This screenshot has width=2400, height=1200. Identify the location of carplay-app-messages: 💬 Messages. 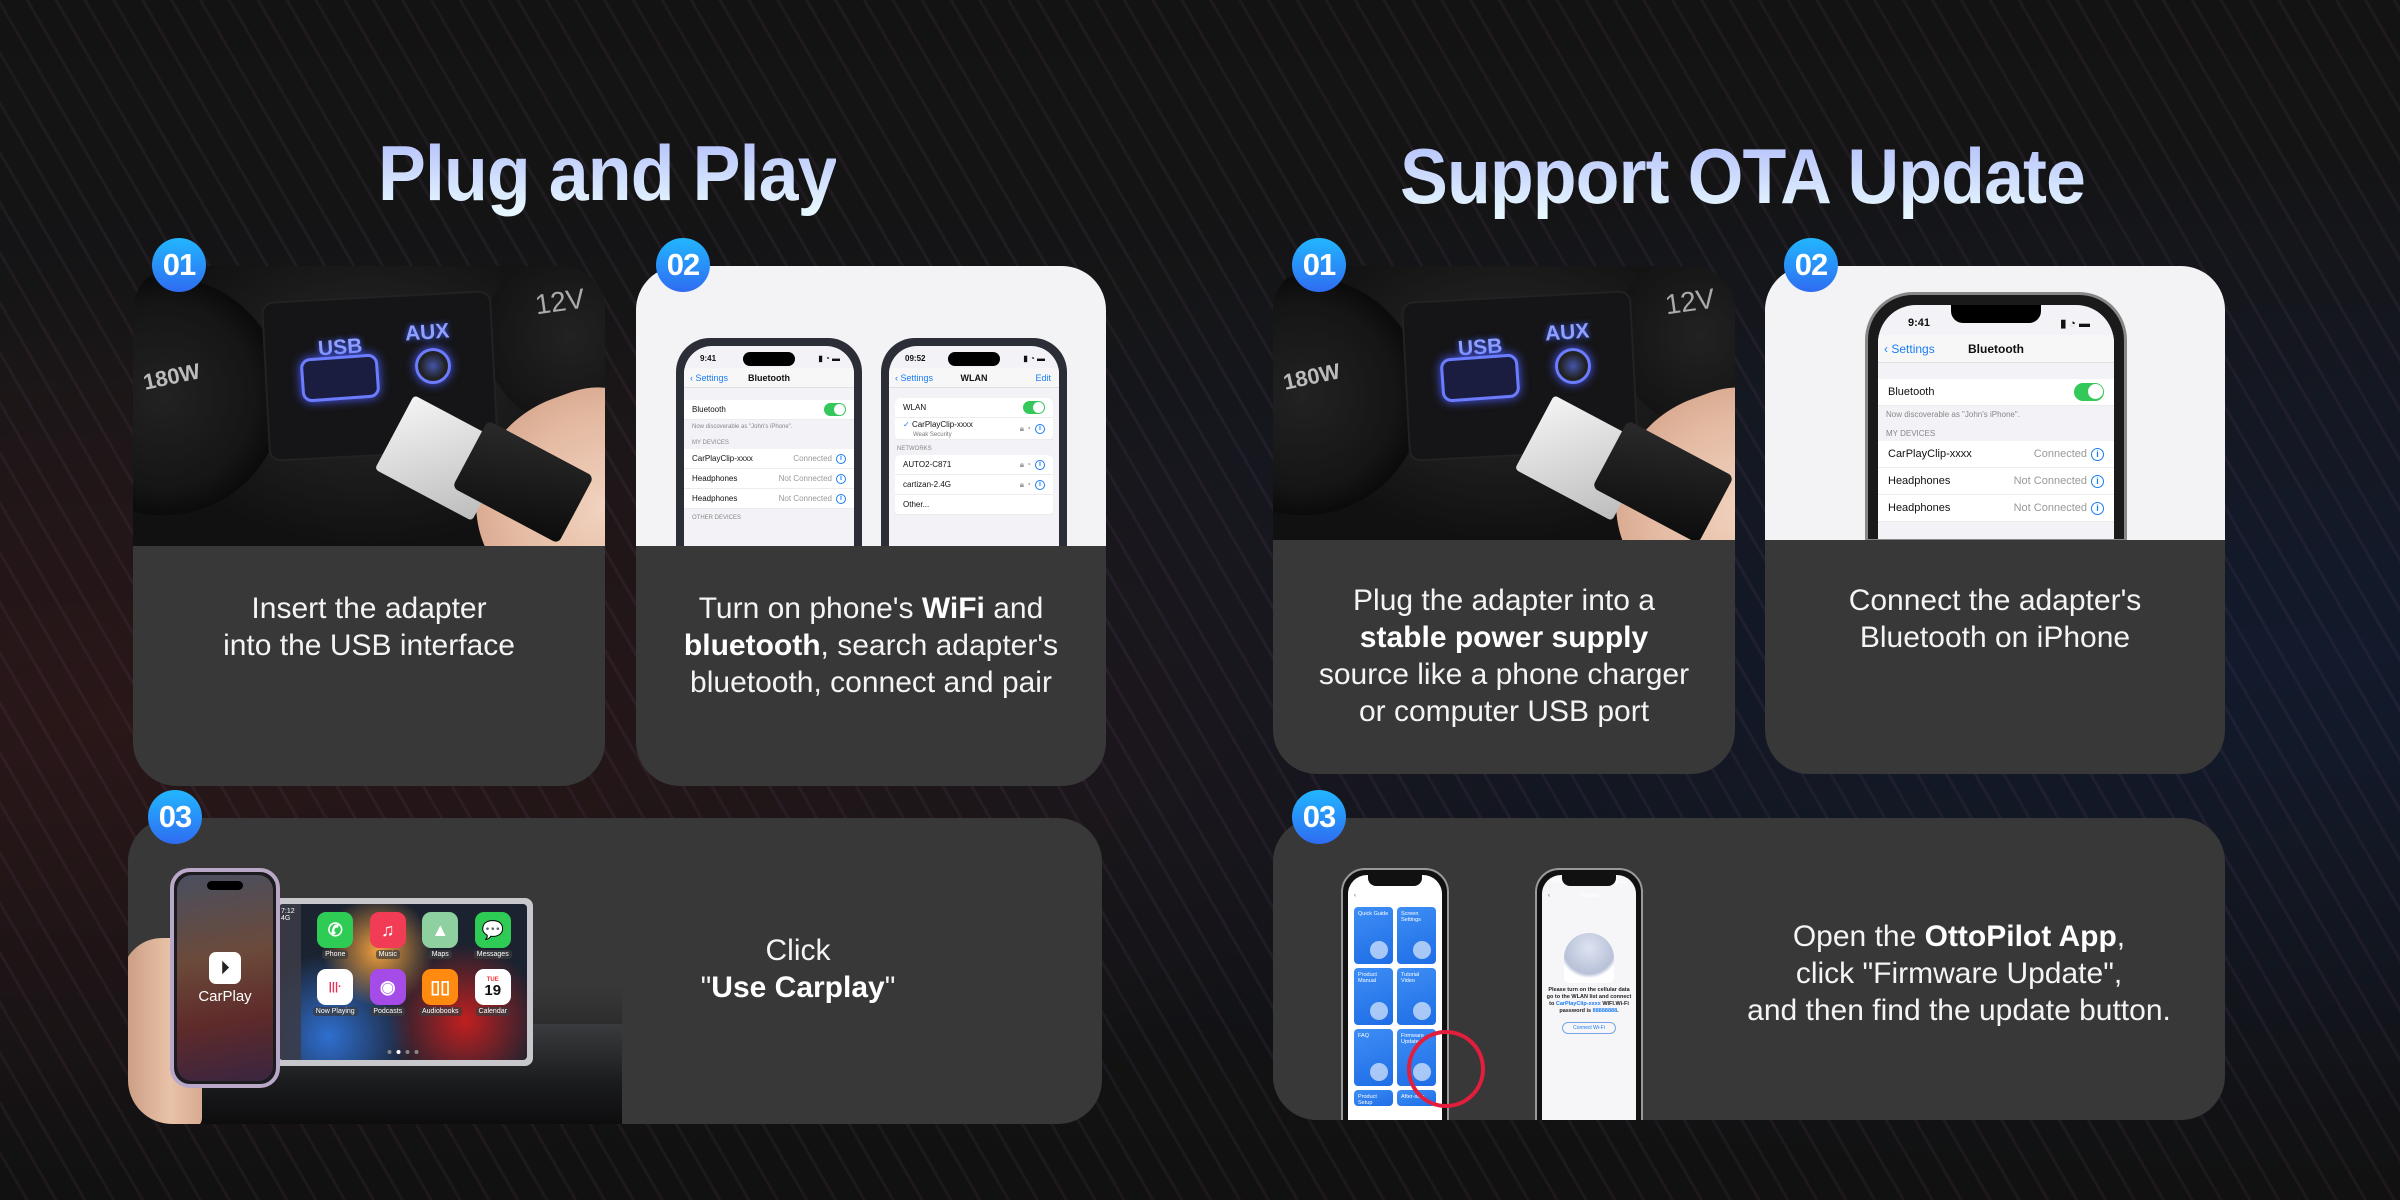
(493, 935).